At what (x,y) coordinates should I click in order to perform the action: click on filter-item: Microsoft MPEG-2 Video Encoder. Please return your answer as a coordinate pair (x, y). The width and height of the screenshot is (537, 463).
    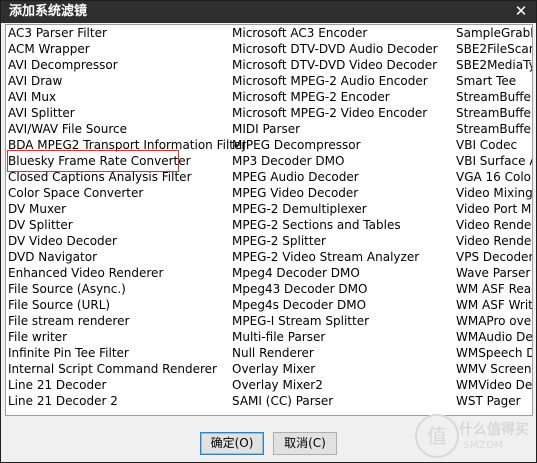
    Looking at the image, I should click on (343, 113).